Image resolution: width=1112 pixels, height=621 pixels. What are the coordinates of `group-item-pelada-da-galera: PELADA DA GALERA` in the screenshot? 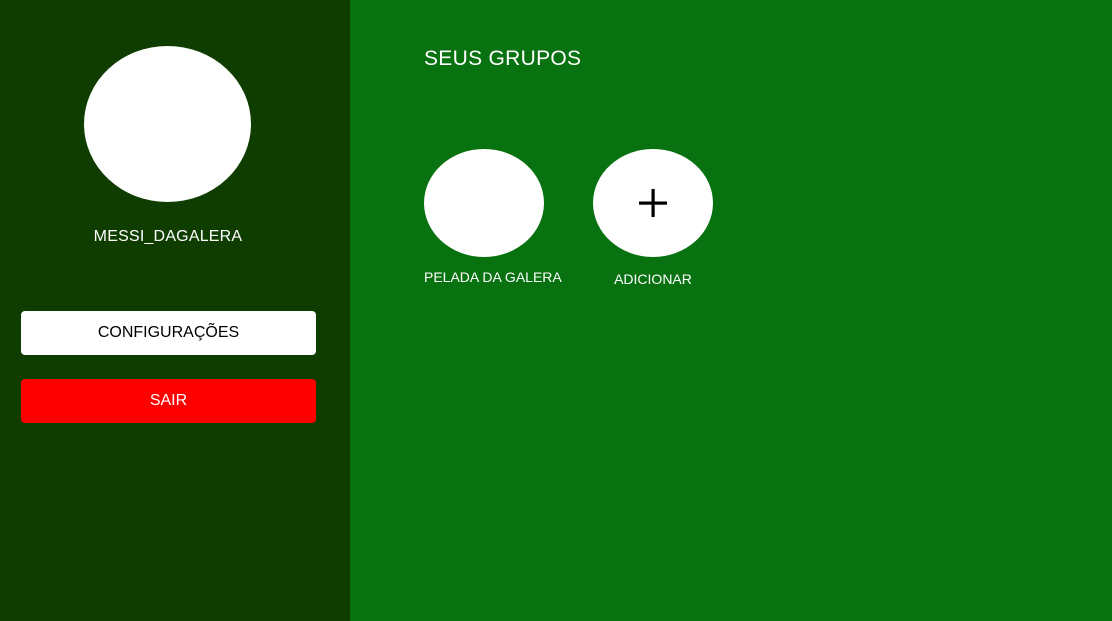 It's located at (494, 217).